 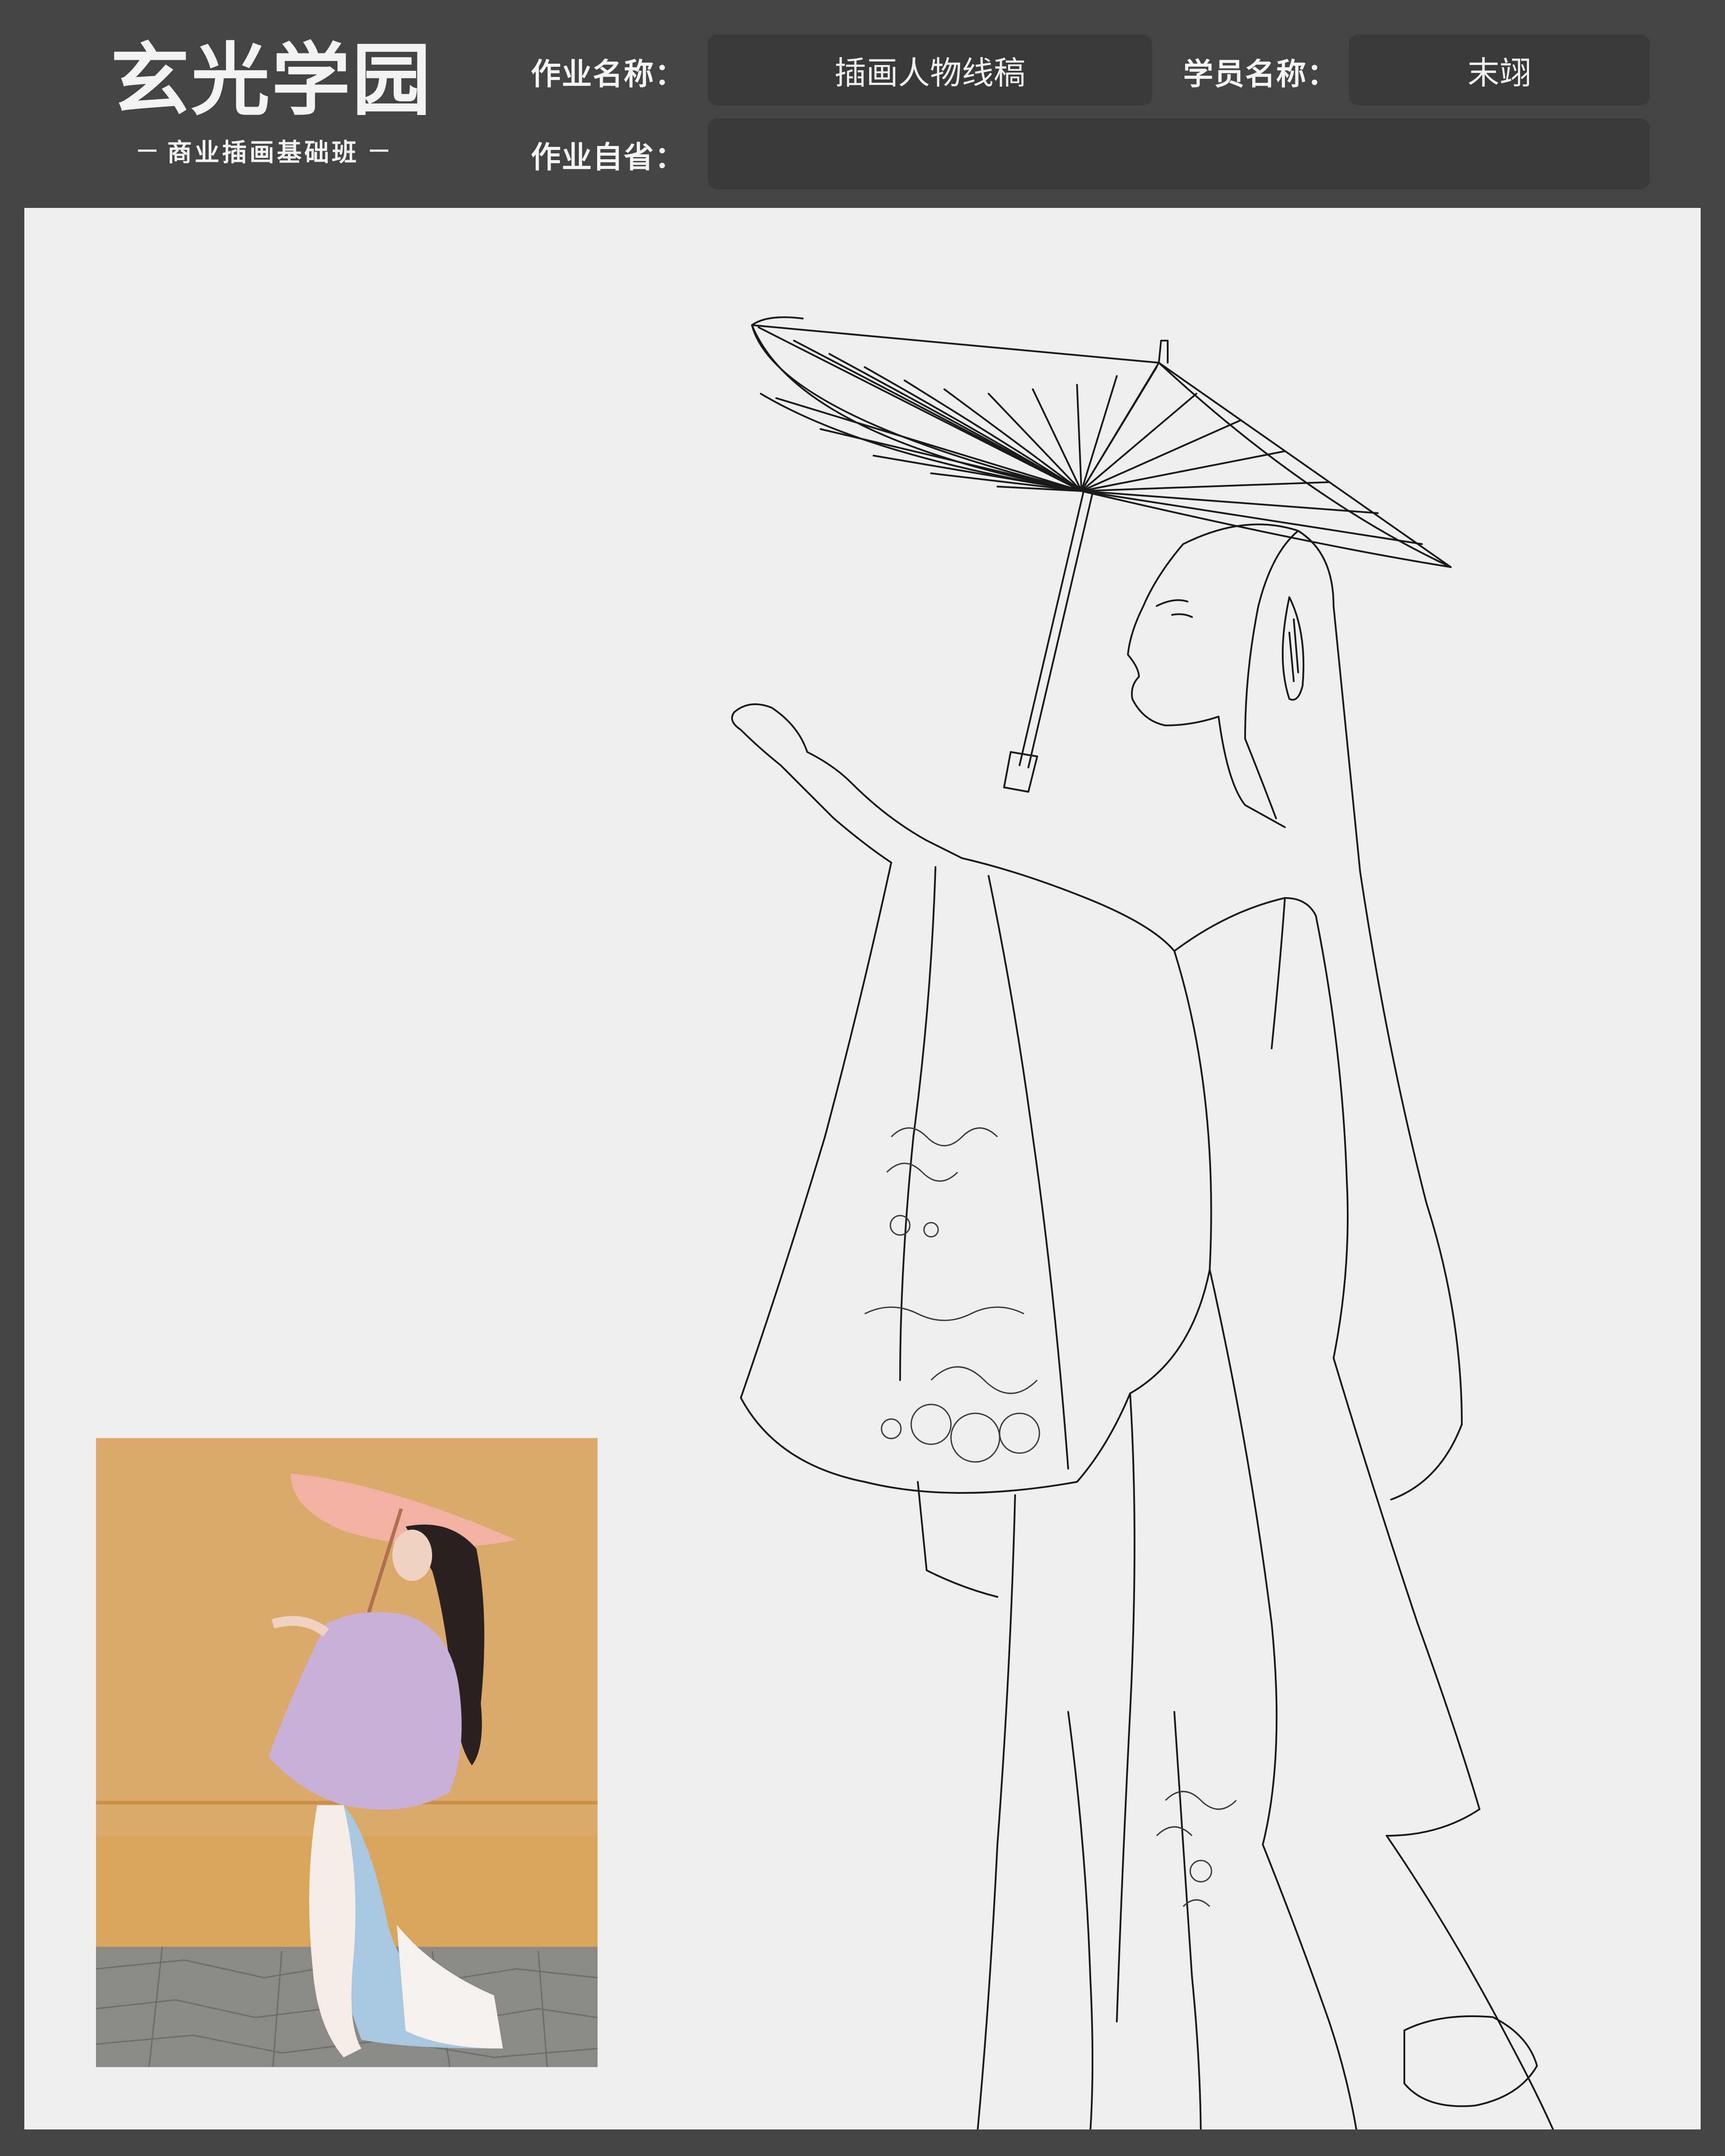 I want to click on self-review-field, so click(x=1179, y=154).